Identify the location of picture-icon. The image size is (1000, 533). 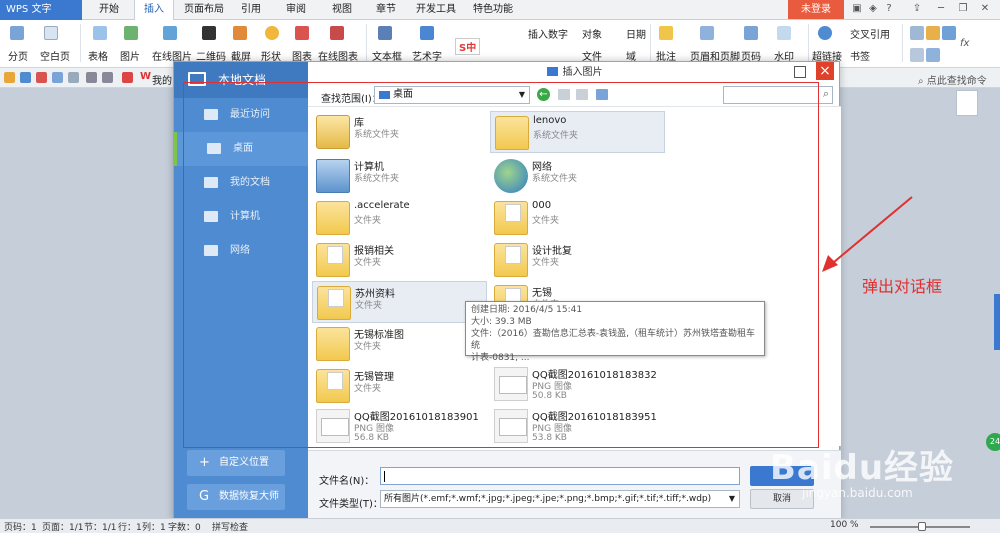
(132, 33).